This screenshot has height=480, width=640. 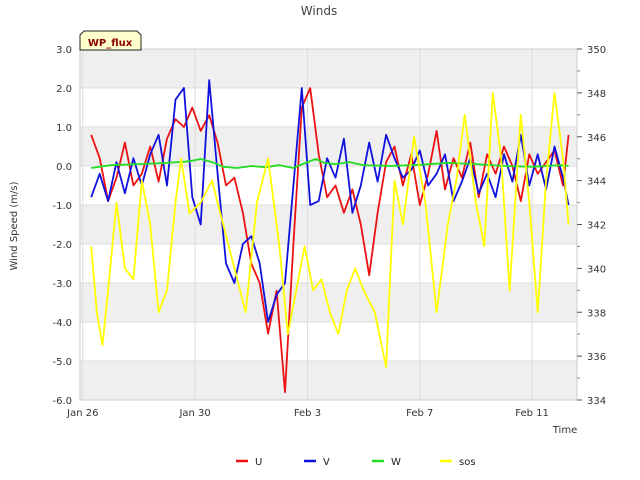 What do you see at coordinates (62, 284) in the screenshot?
I see `y-tick-label-6: -3.0` at bounding box center [62, 284].